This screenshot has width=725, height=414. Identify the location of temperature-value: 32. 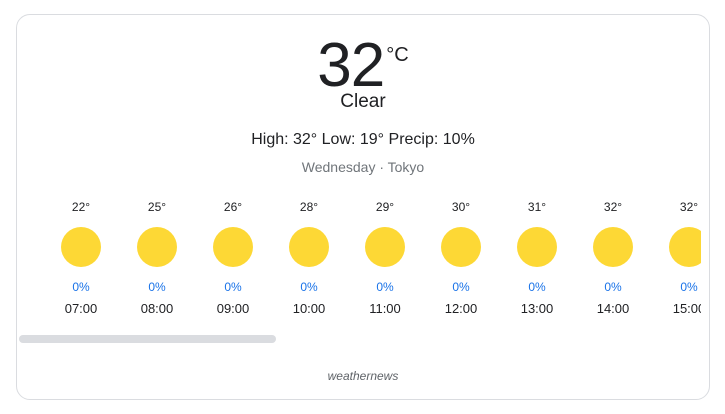
(351, 65).